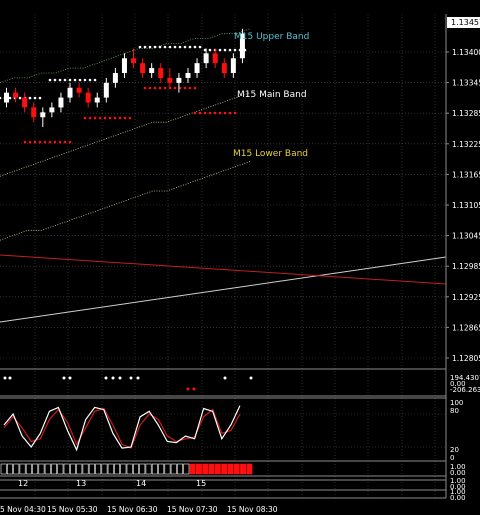 The height and width of the screenshot is (515, 480). Describe the element at coordinates (466, 236) in the screenshot. I see `price-label: 1.13045` at that location.